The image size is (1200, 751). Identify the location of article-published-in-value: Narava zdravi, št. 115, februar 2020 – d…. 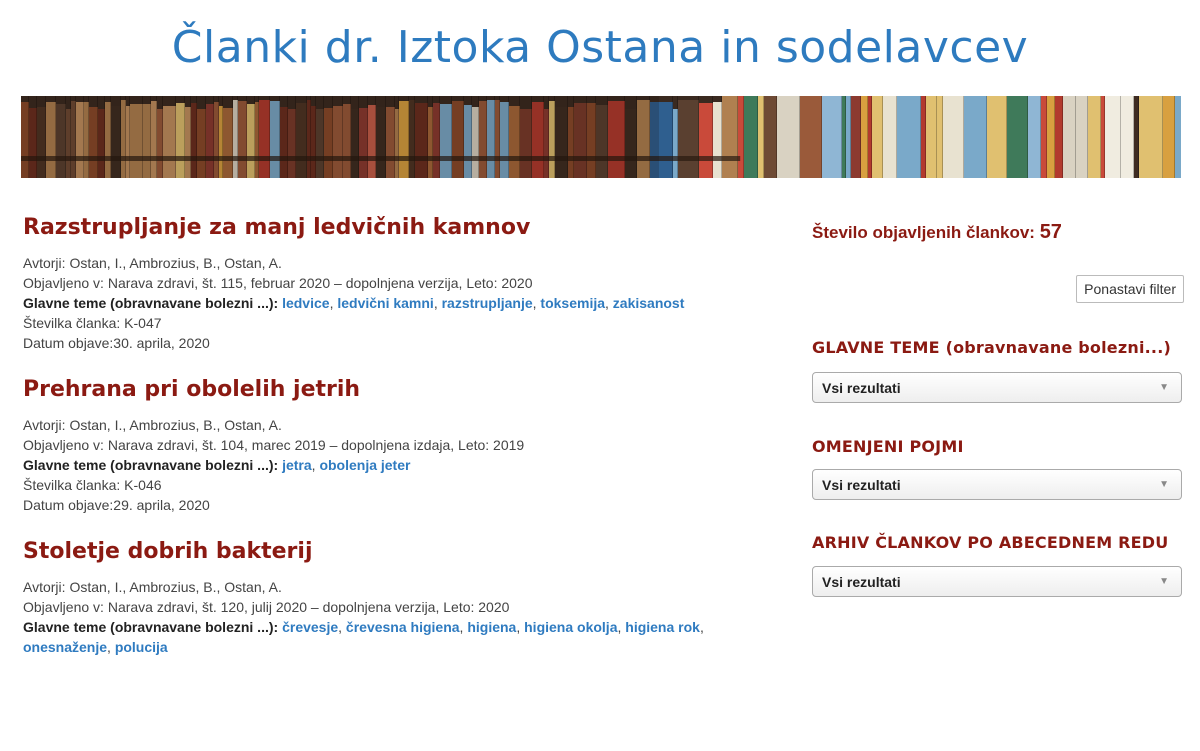
(320, 283).